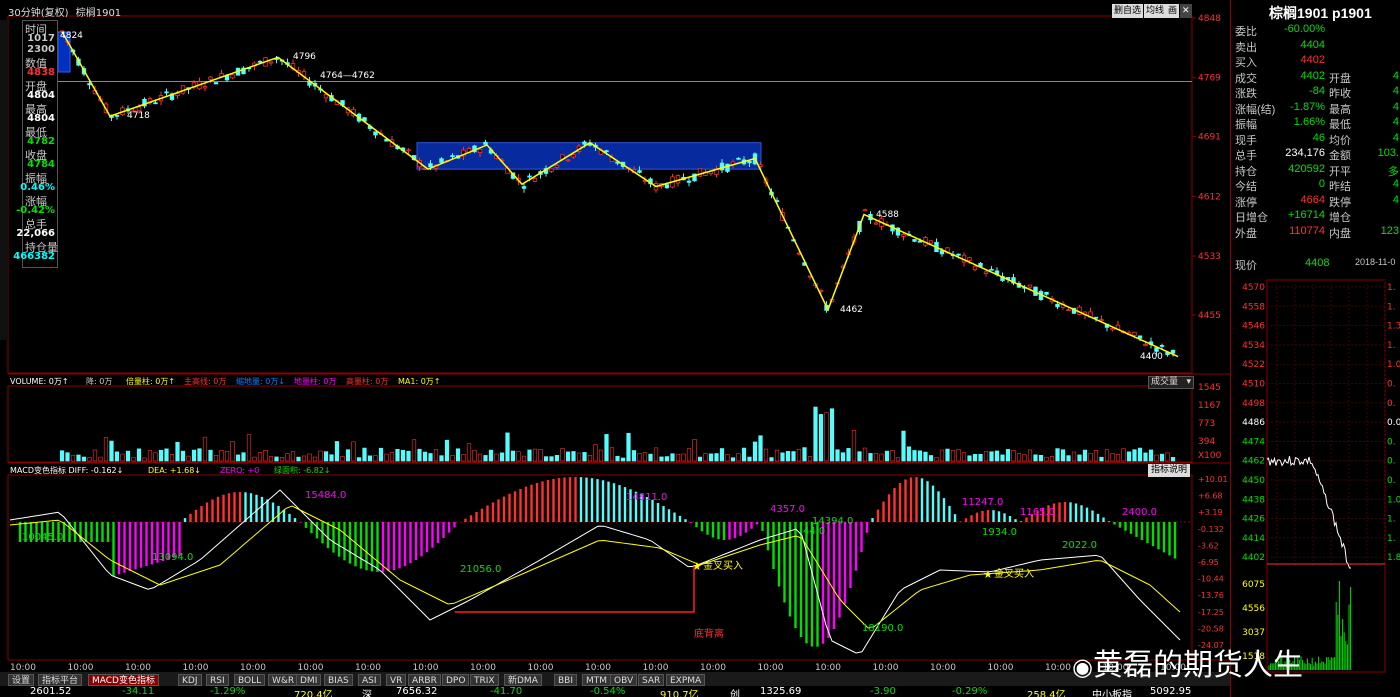 The width and height of the screenshot is (1400, 697). What do you see at coordinates (686, 680) in the screenshot?
I see `indicator-tab: EXPMA` at bounding box center [686, 680].